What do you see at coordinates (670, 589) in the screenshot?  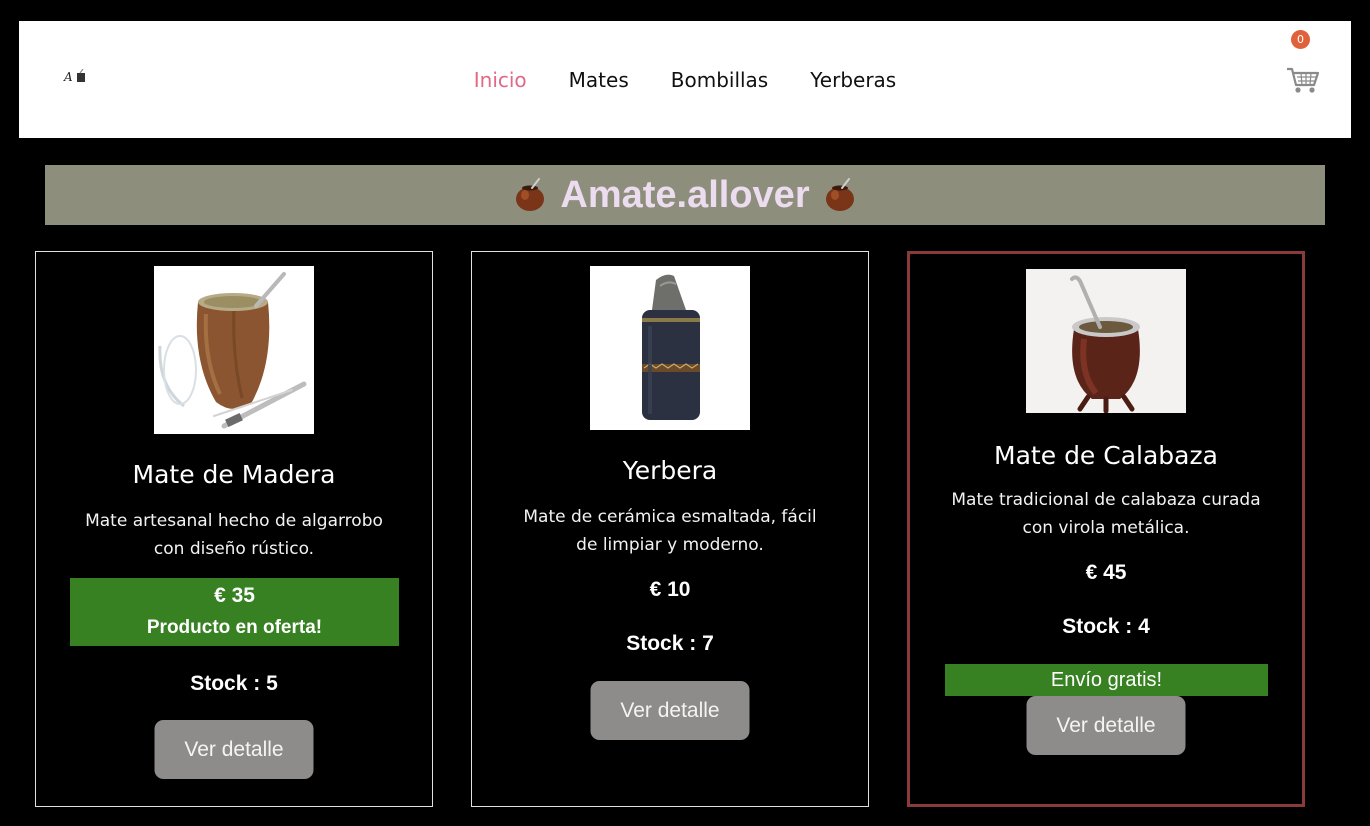 I see `product-price: € 10` at bounding box center [670, 589].